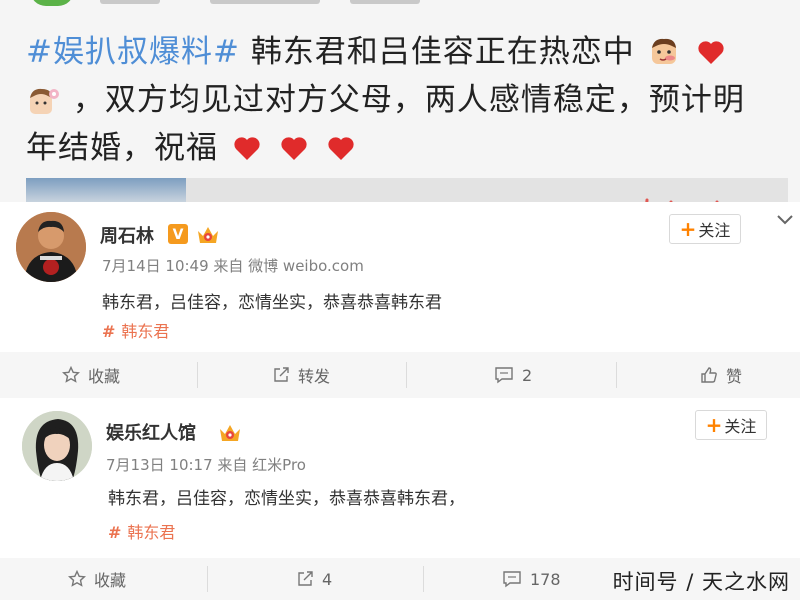  I want to click on comment-timestamp: 7月14日 10:49 来自 微博 weibo.com, so click(233, 266).